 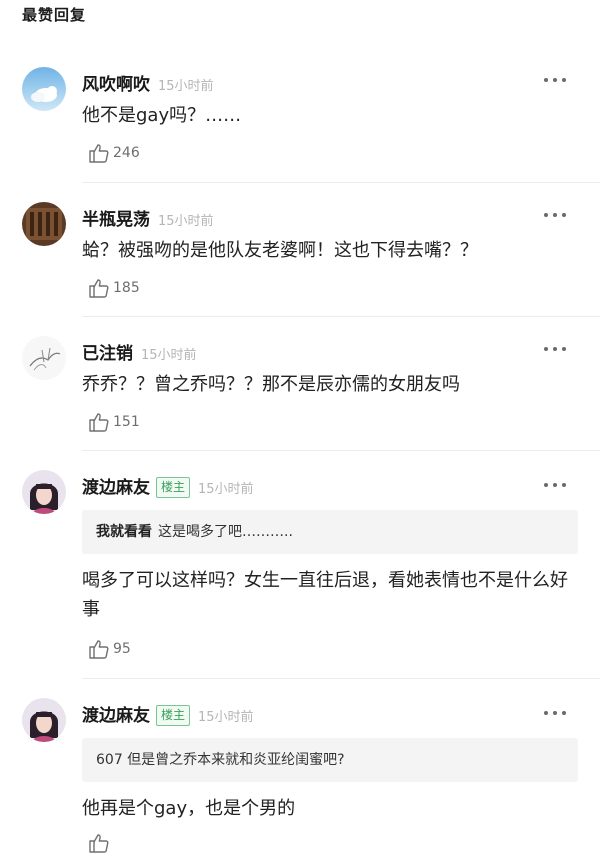 I want to click on comment-text: 他再是个gay，也是个男的, so click(x=189, y=808).